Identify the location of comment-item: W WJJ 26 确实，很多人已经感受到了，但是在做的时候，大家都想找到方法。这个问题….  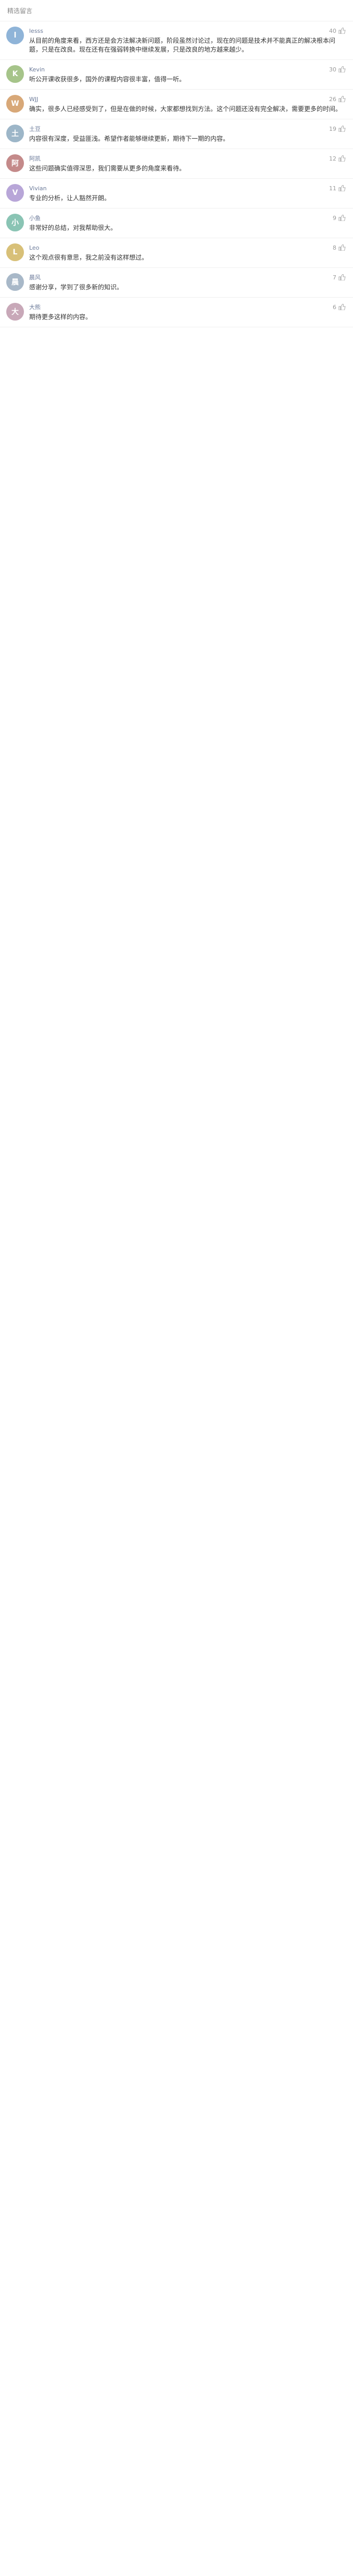
(176, 104).